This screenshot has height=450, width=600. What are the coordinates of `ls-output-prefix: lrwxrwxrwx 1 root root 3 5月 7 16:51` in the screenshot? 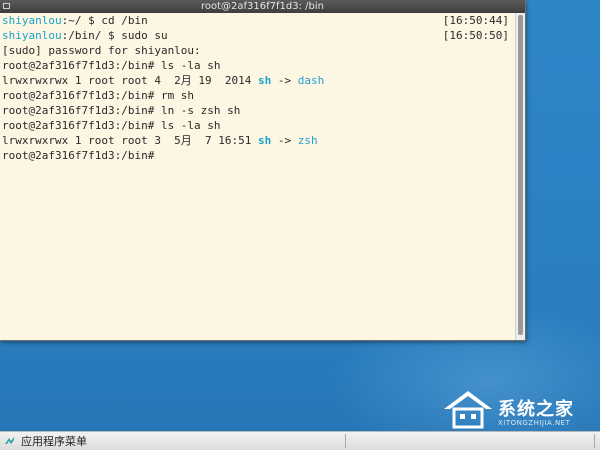 It's located at (130, 140).